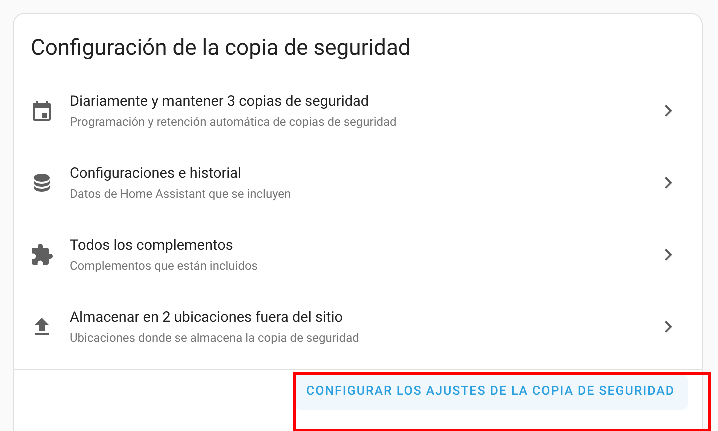 This screenshot has width=718, height=431. I want to click on item-subtitle: Datos de Home Assistant que se incluyen, so click(181, 194).